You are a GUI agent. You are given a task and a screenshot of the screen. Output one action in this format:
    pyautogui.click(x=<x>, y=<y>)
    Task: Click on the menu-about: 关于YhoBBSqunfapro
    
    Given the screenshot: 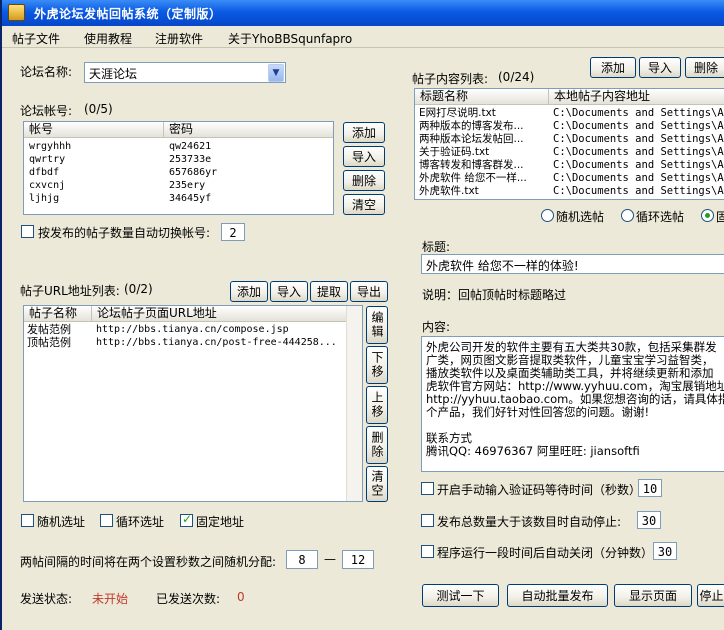 What is the action you would take?
    pyautogui.click(x=290, y=38)
    